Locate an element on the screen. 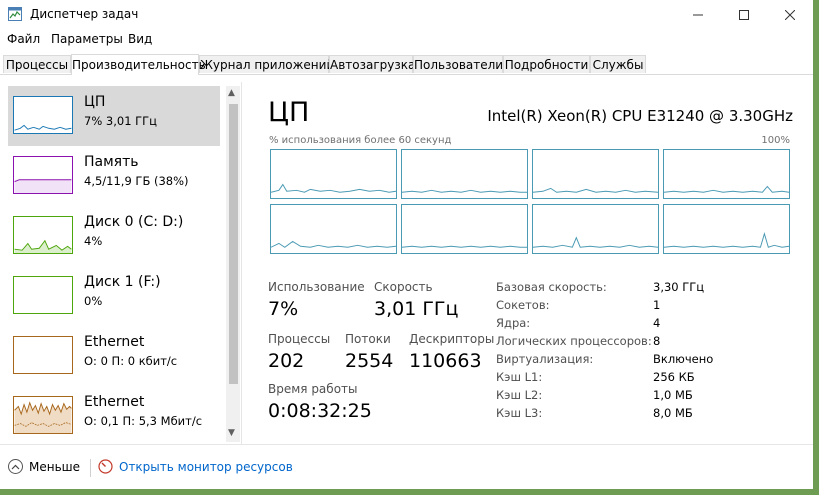 The width and height of the screenshot is (819, 495). sidebar-scrollbar: ▲ ▼ is located at coordinates (233, 264).